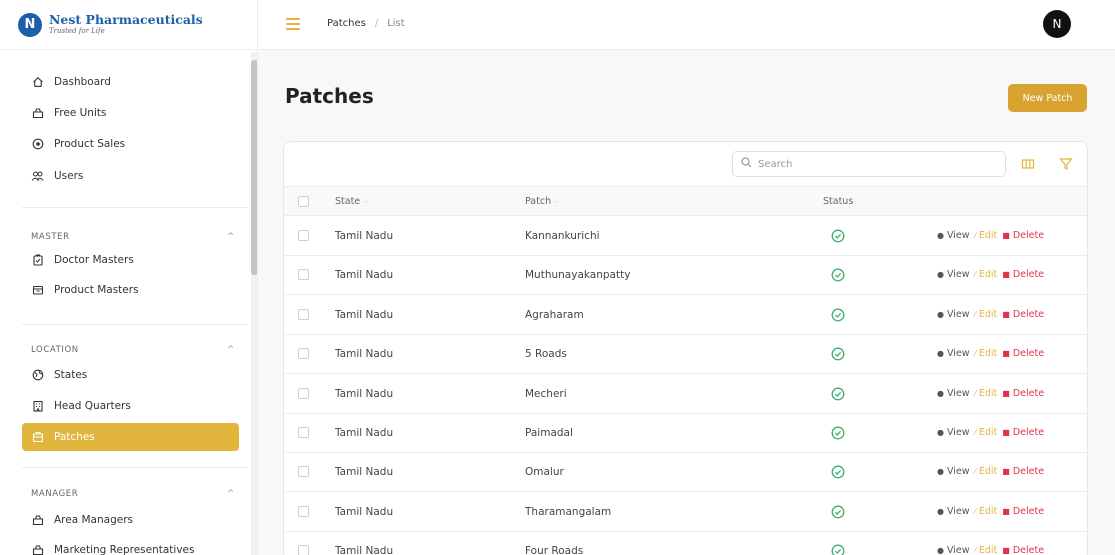 The width and height of the screenshot is (1115, 555). I want to click on section-manager: MANAGER ^, so click(133, 494).